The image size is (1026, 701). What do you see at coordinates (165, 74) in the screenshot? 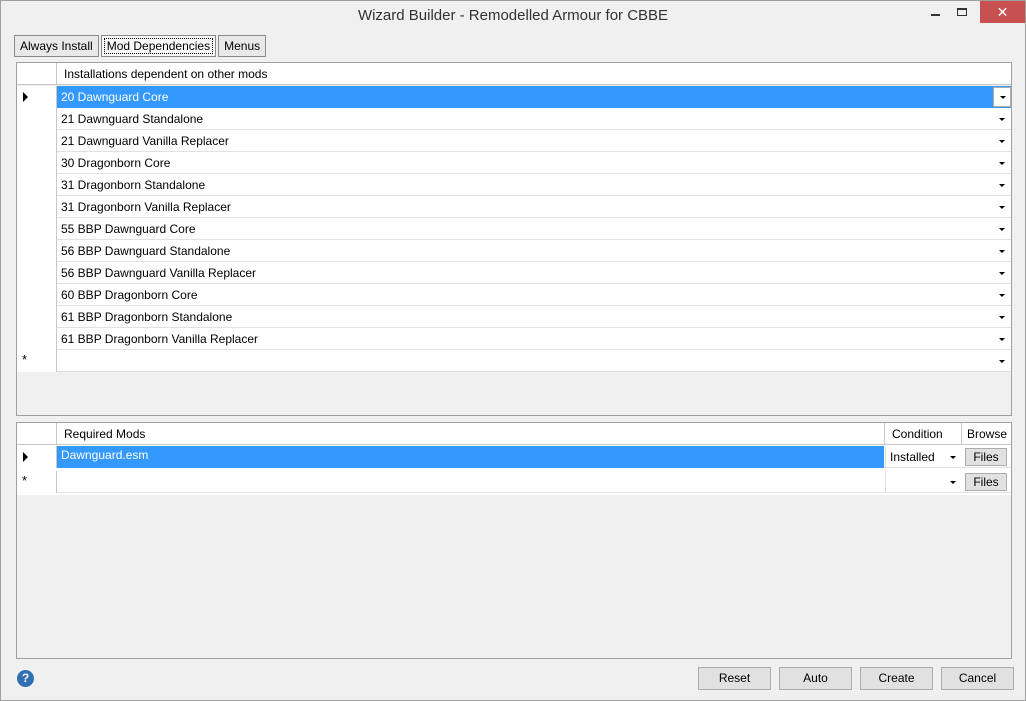
I see `installations-column-header: Installations dependent on other mods` at bounding box center [165, 74].